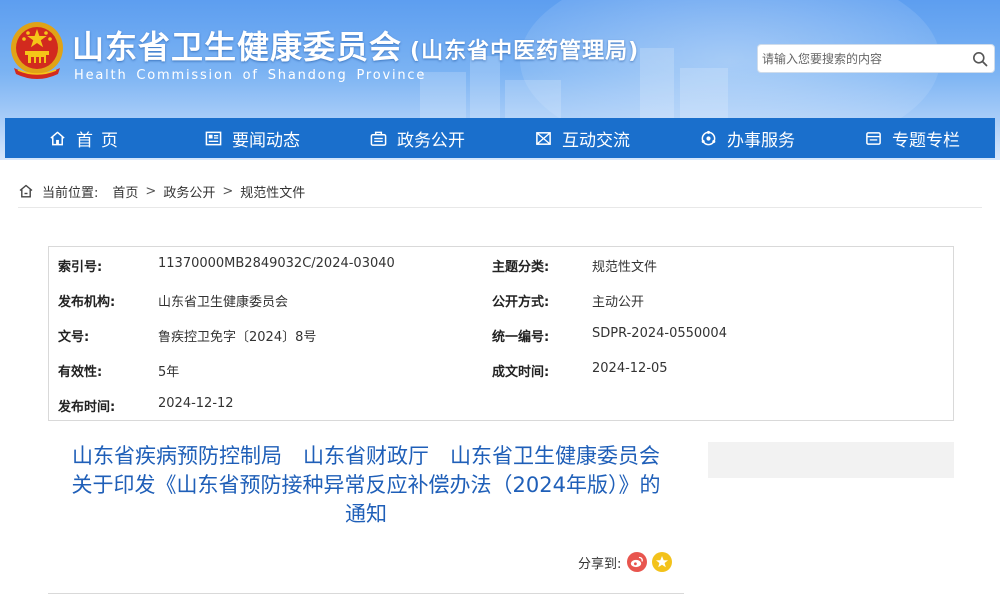  Describe the element at coordinates (761, 140) in the screenshot. I see `nav-label: 办事服务` at that location.